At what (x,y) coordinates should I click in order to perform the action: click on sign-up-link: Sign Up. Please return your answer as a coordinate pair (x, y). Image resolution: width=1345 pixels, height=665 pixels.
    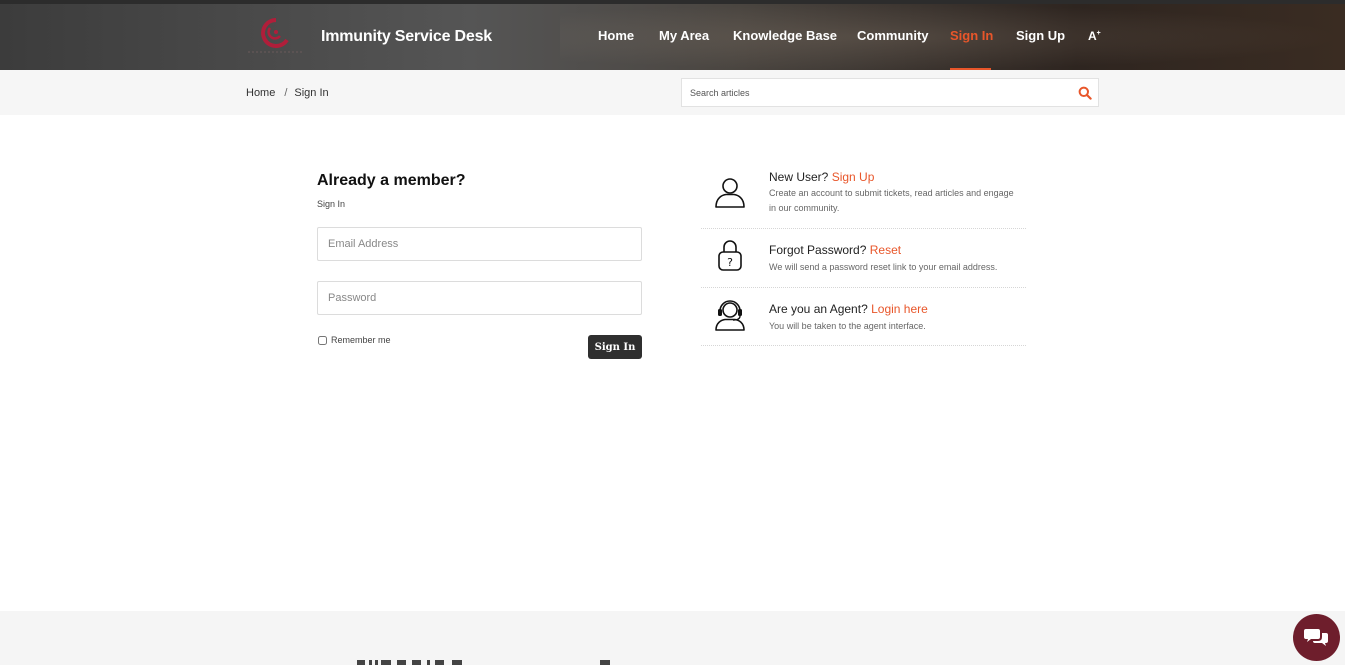
    Looking at the image, I should click on (853, 177).